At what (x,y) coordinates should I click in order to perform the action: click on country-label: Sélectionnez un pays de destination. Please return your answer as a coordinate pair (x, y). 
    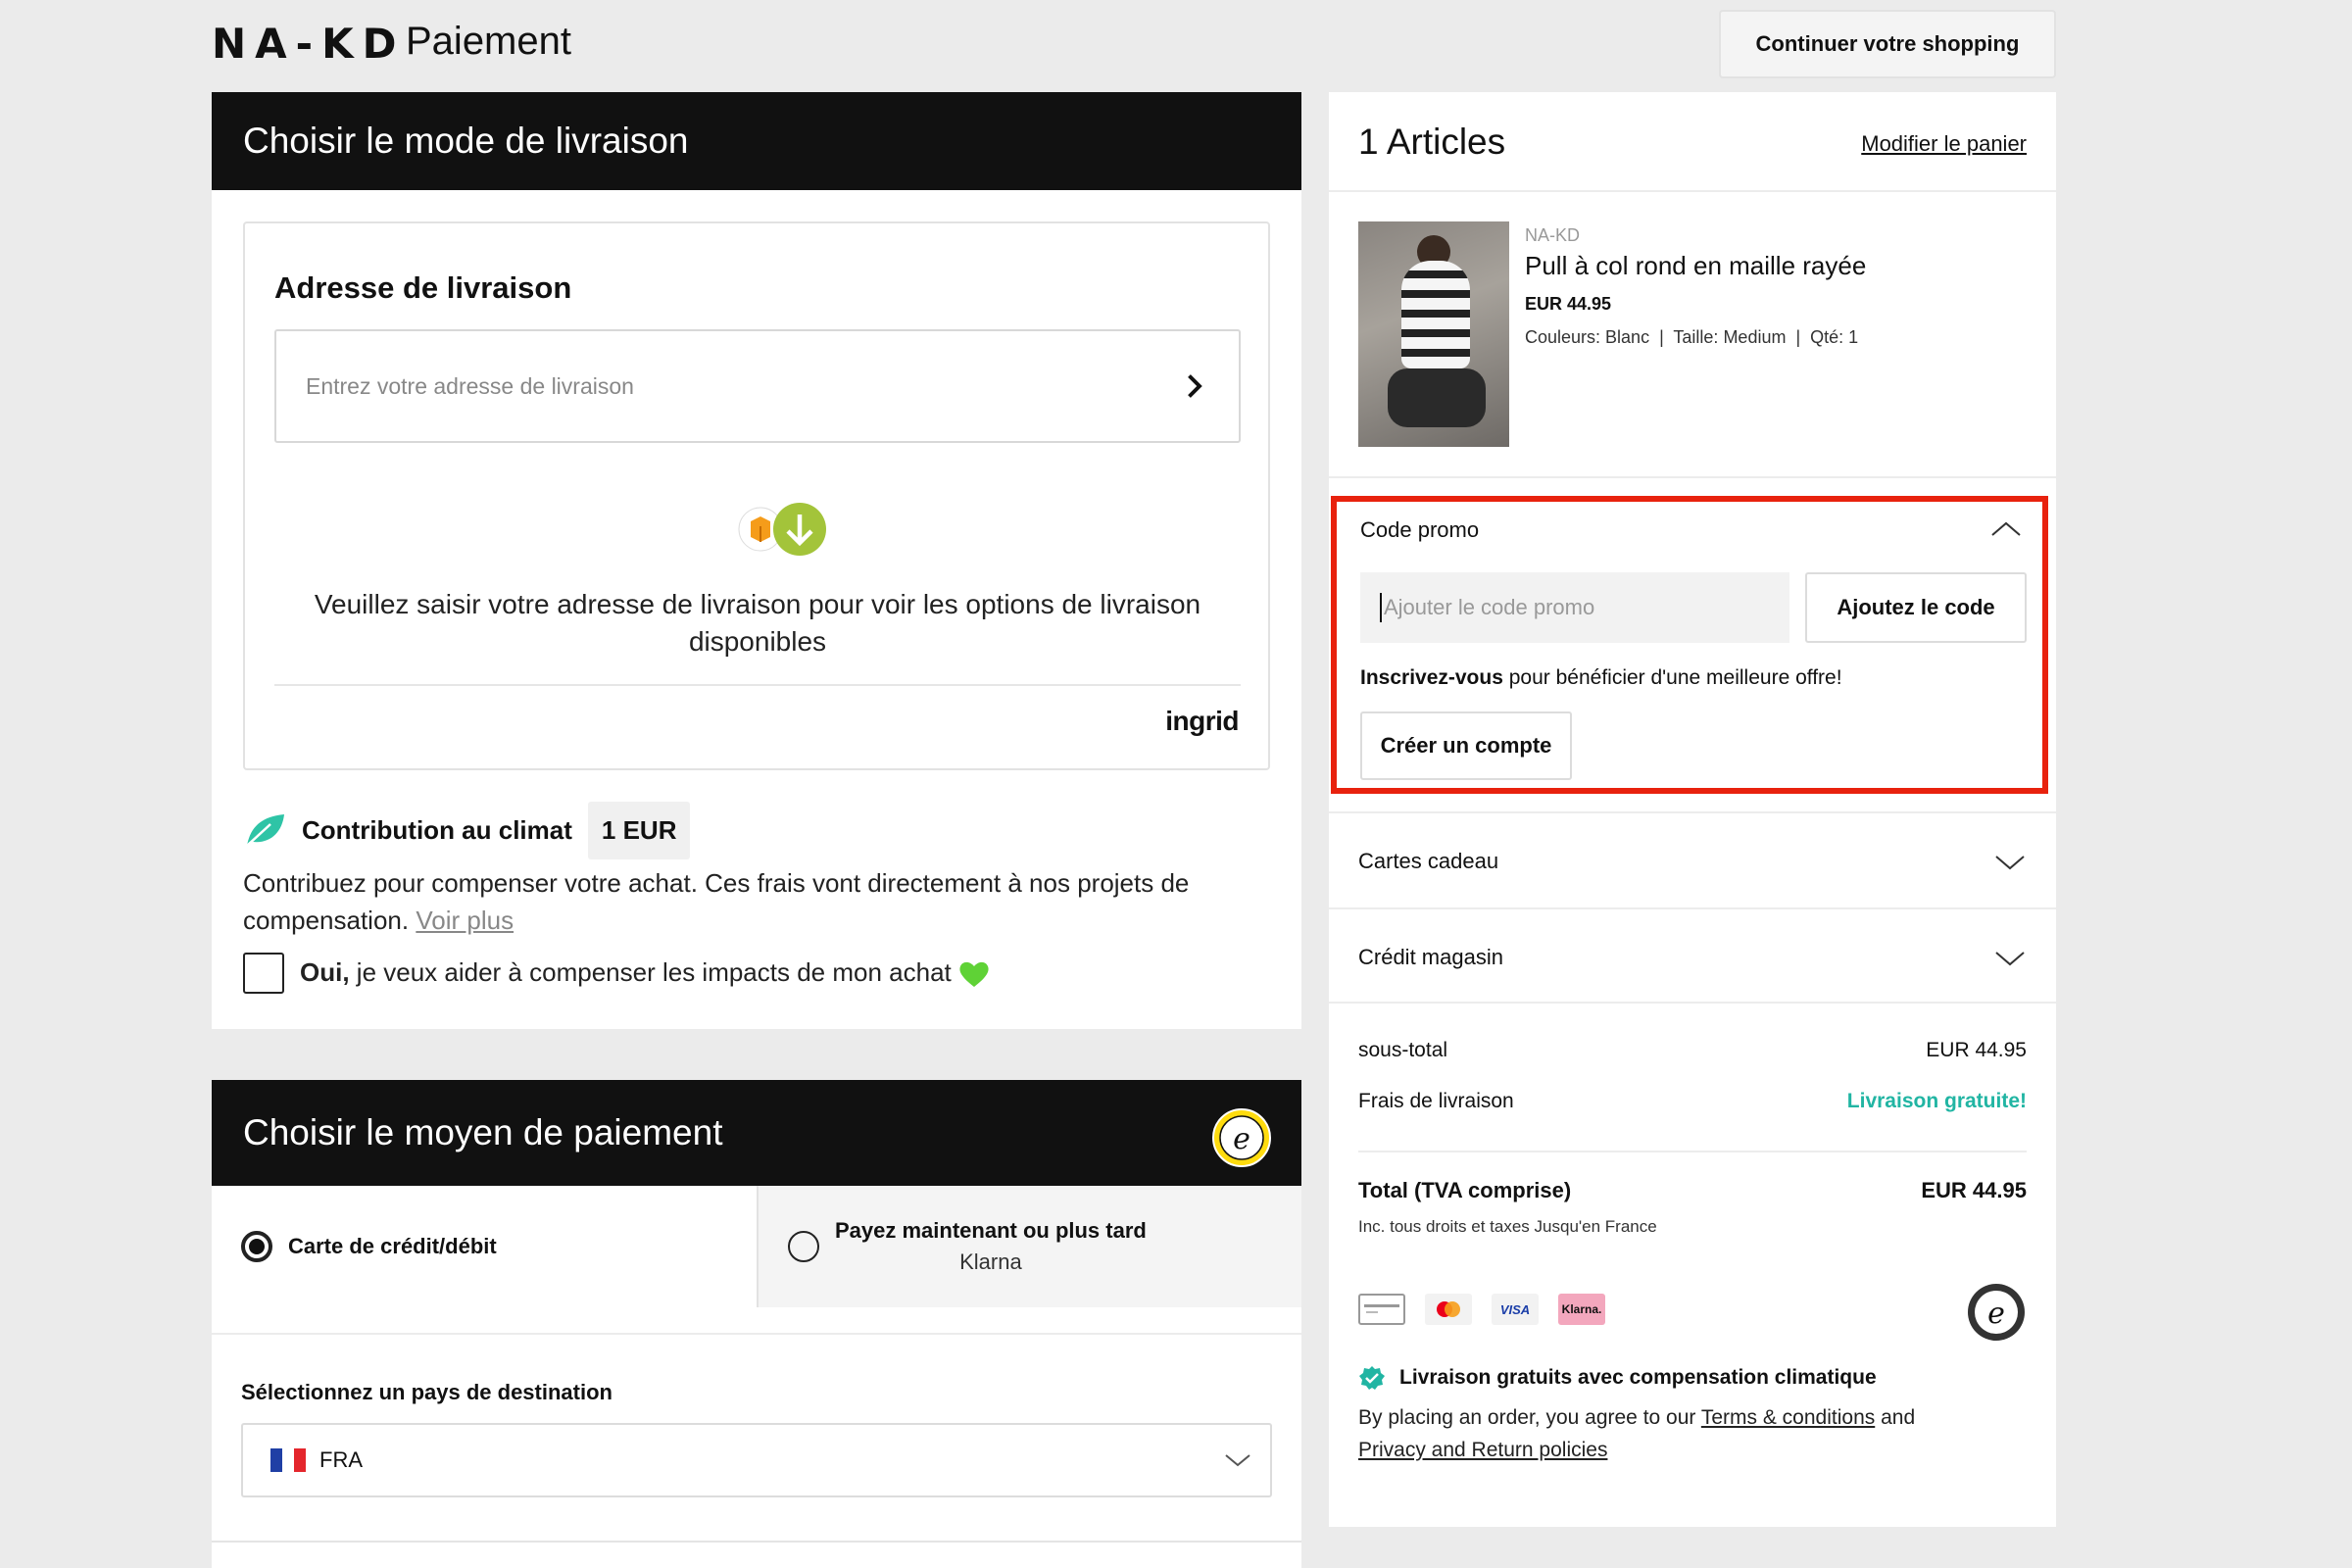
    Looking at the image, I should click on (426, 1392).